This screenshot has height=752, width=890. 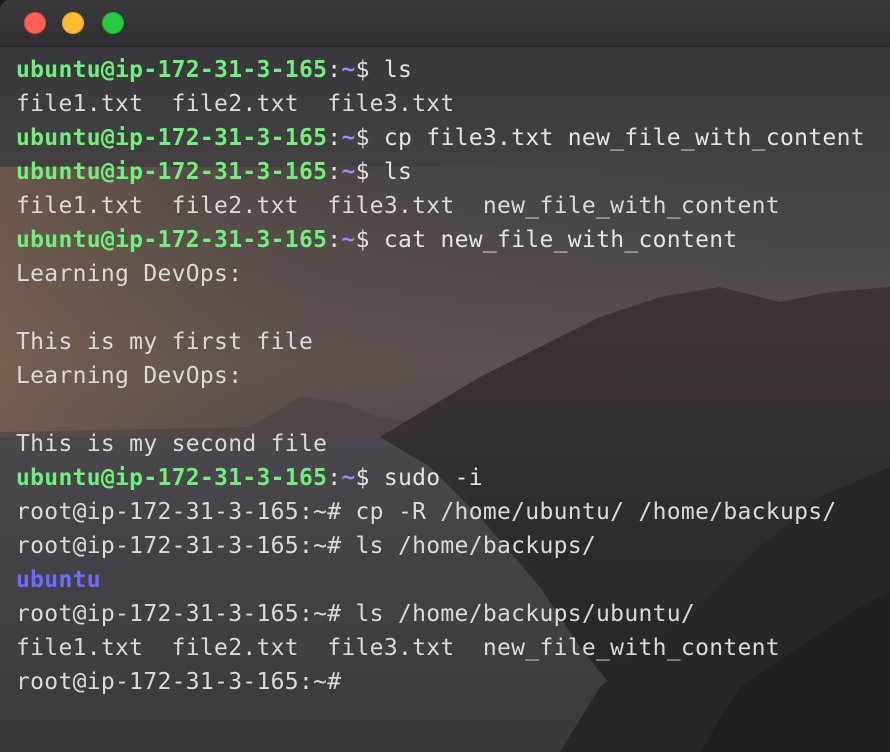 I want to click on title-bar, so click(x=445, y=23).